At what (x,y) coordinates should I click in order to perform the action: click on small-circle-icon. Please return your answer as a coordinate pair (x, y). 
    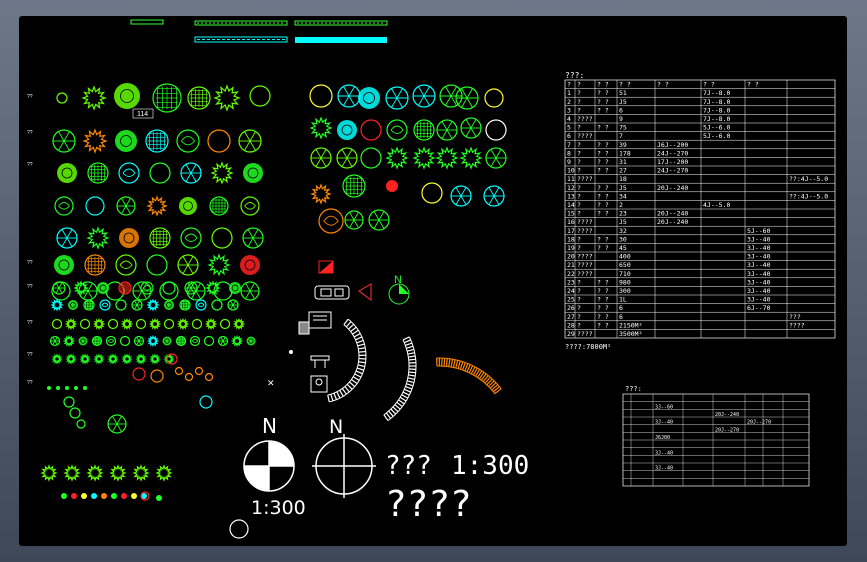
    Looking at the image, I should click on (239, 529).